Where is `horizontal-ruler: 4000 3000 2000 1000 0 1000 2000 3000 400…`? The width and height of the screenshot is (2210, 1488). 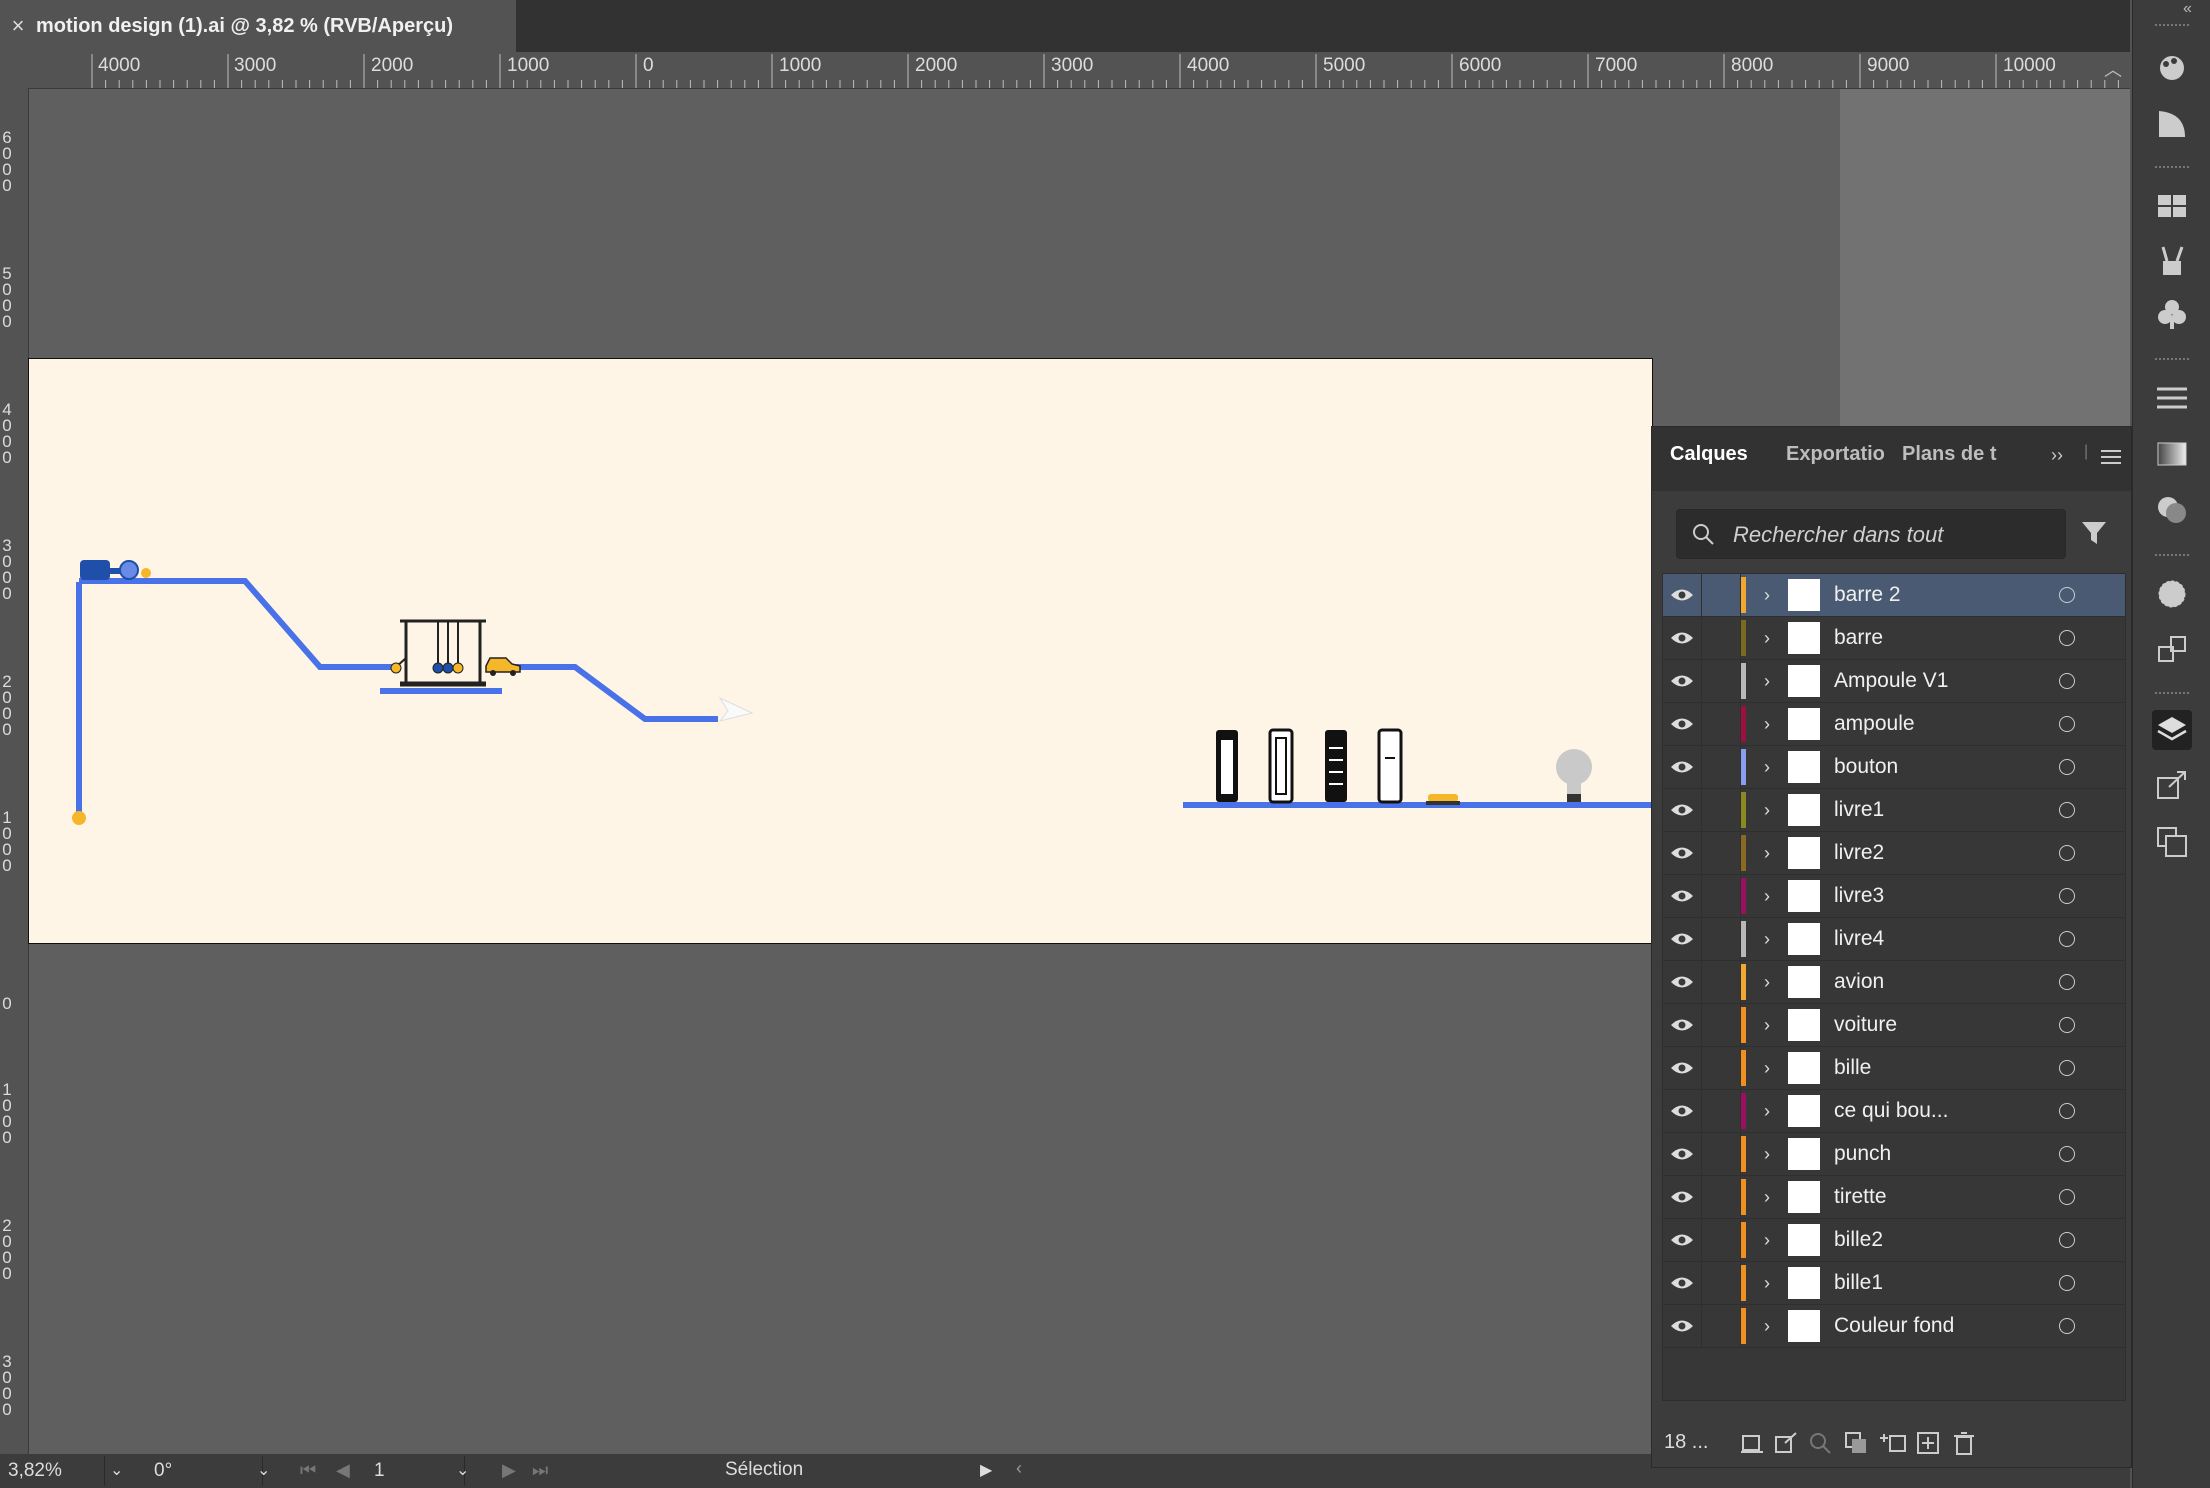
horizontal-ruler: 4000 3000 2000 1000 0 1000 2000 3000 400… is located at coordinates (1065, 70).